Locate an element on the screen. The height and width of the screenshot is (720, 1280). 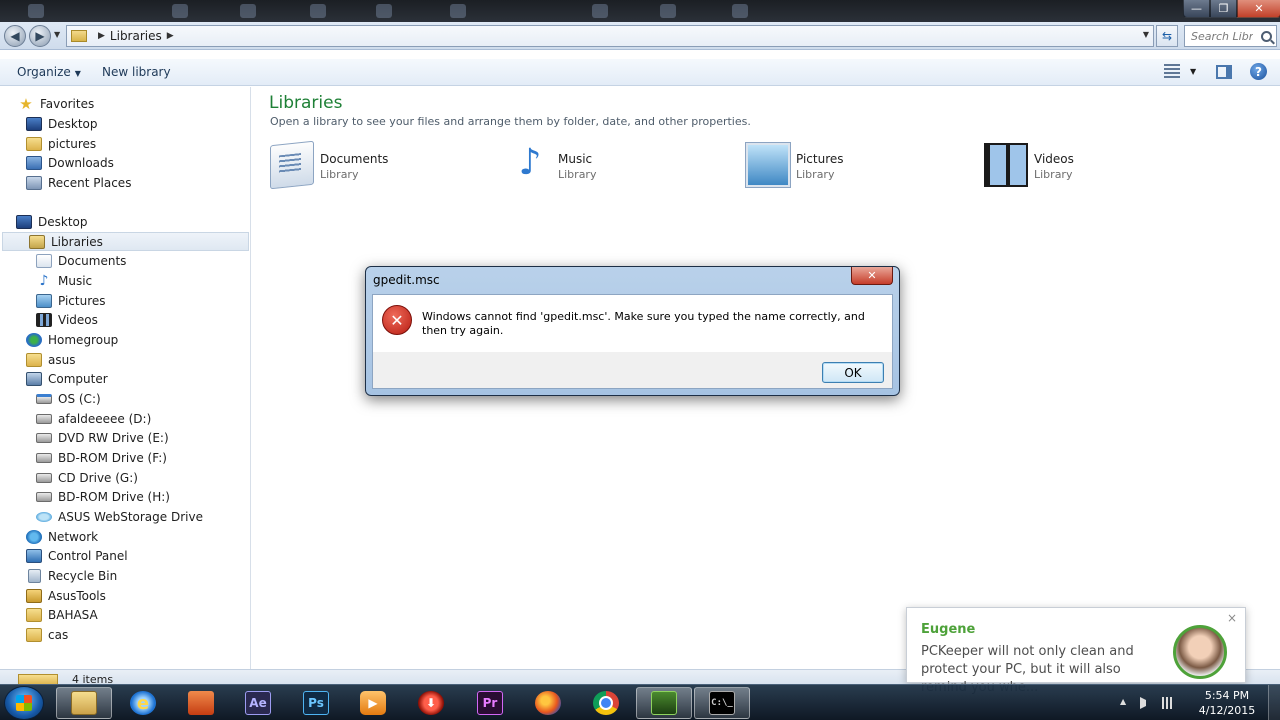
library-name: Videos is located at coordinates (1054, 159).